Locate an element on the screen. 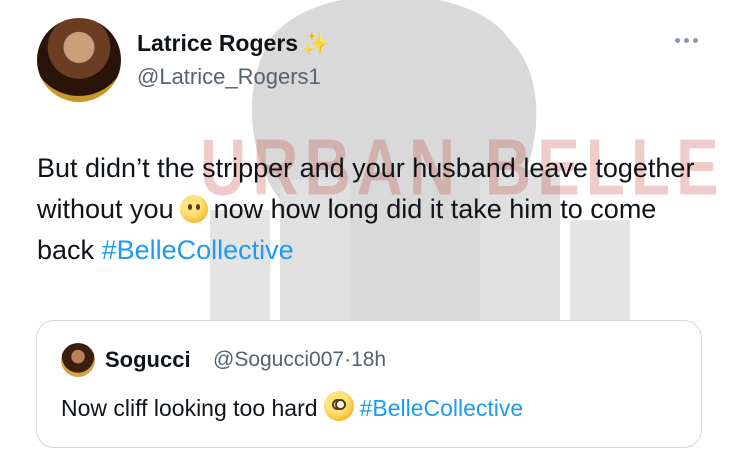 This screenshot has height=473, width=739. flushed-face-icon is located at coordinates (338, 406).